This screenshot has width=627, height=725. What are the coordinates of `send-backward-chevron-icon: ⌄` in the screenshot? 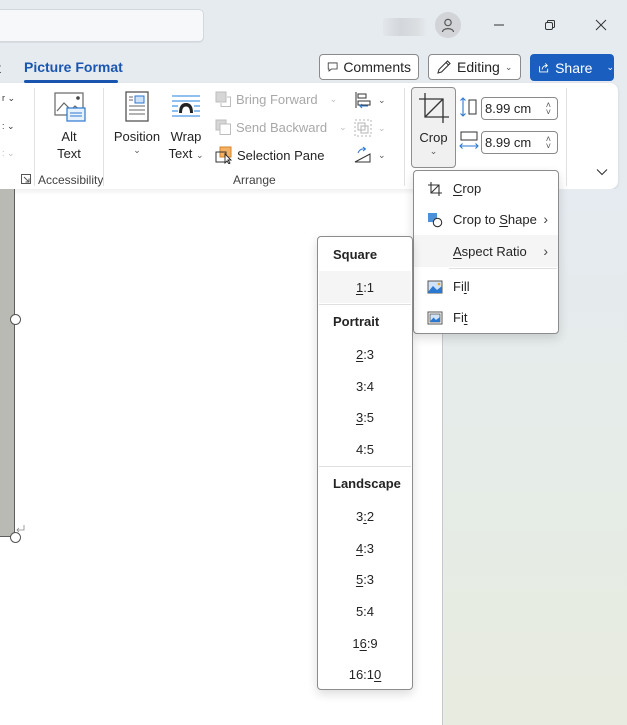 It's located at (343, 127).